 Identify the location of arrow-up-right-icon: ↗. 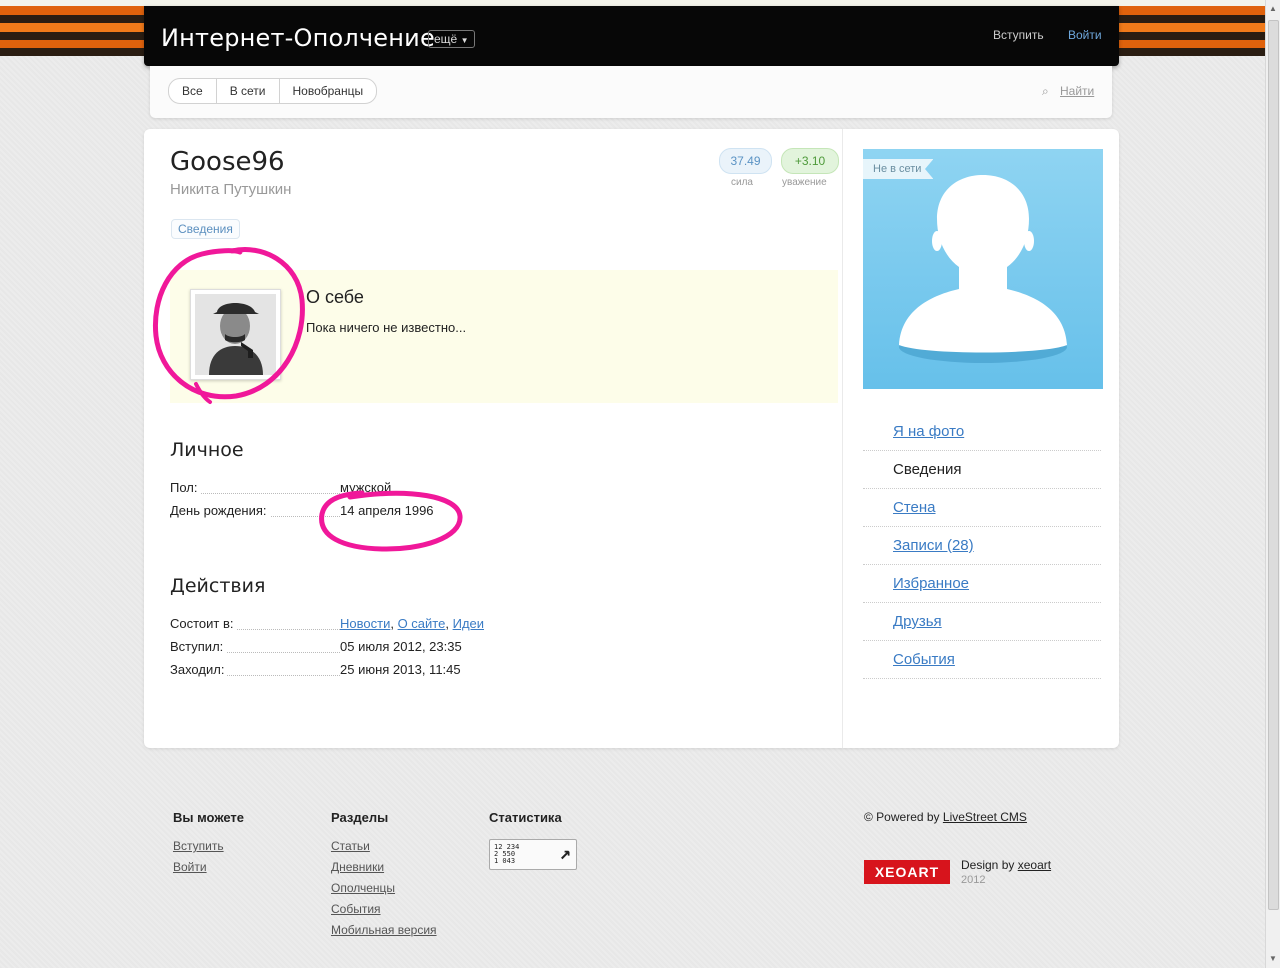
(565, 853).